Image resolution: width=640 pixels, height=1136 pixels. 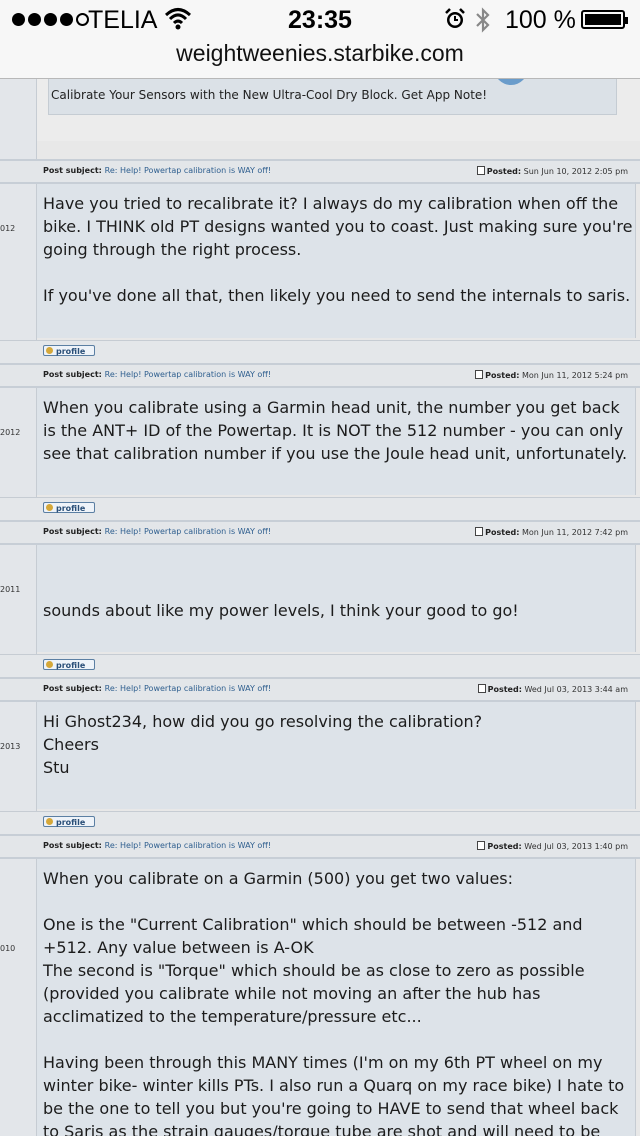 What do you see at coordinates (18, 607) in the screenshot?
I see `author-column` at bounding box center [18, 607].